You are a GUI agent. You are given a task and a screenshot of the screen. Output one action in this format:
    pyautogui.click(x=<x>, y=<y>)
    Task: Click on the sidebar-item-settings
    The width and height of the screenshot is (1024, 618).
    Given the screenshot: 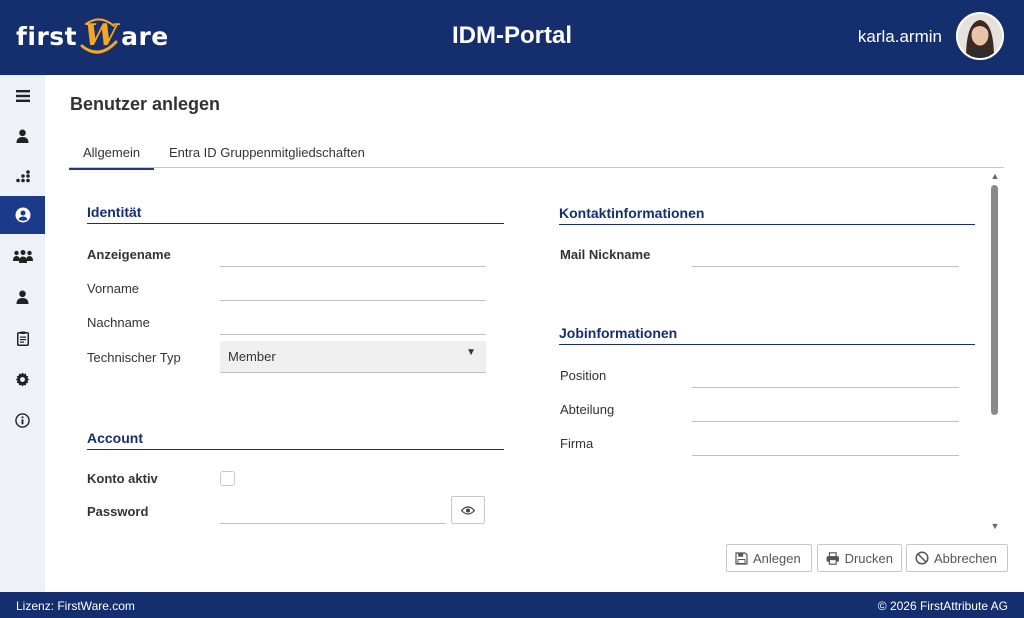 What is the action you would take?
    pyautogui.click(x=22, y=379)
    